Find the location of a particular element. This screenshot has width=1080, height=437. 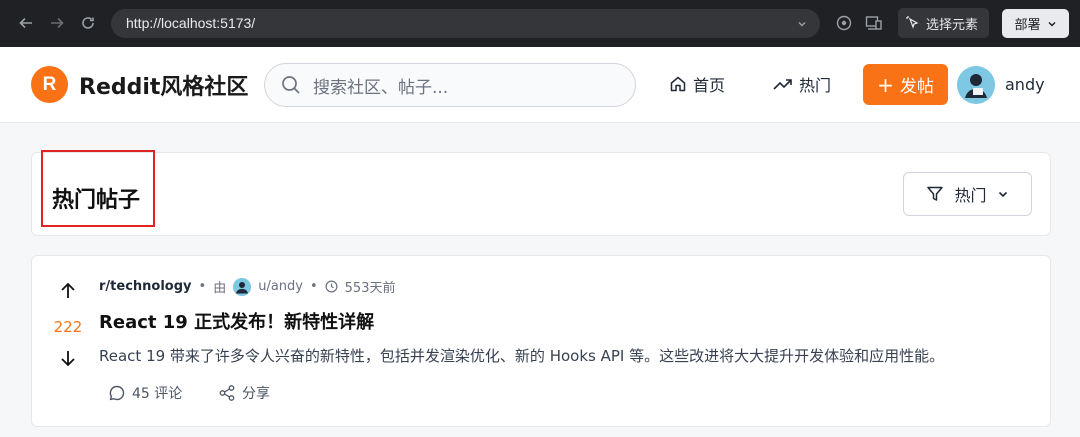

select-element-button: 选择元素 is located at coordinates (943, 23).